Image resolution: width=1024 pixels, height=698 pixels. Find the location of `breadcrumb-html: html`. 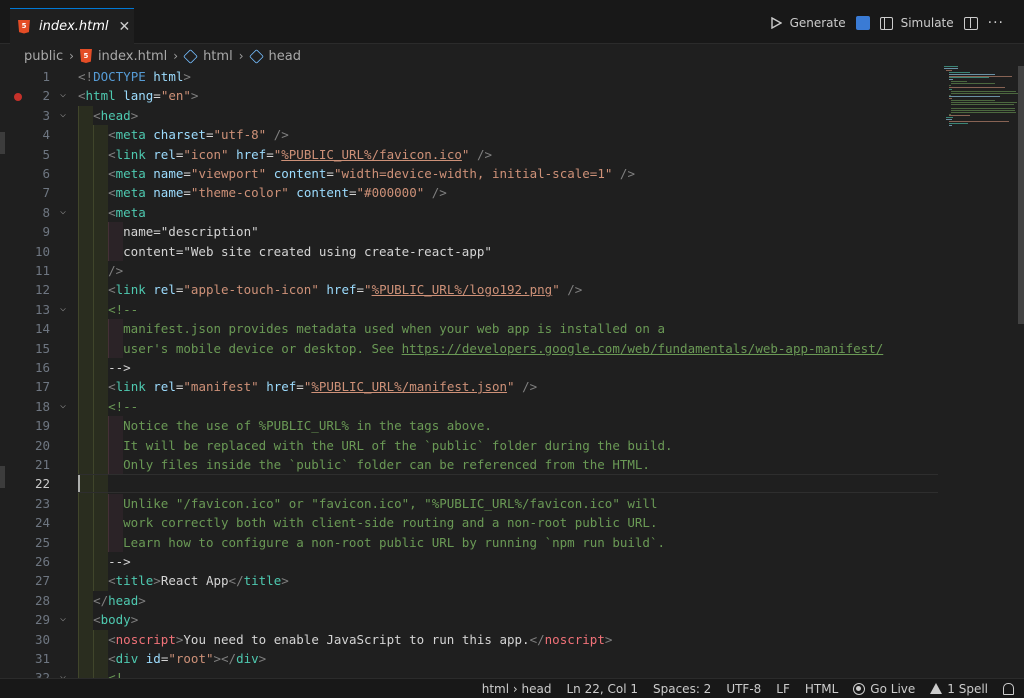

breadcrumb-html: html is located at coordinates (218, 56).